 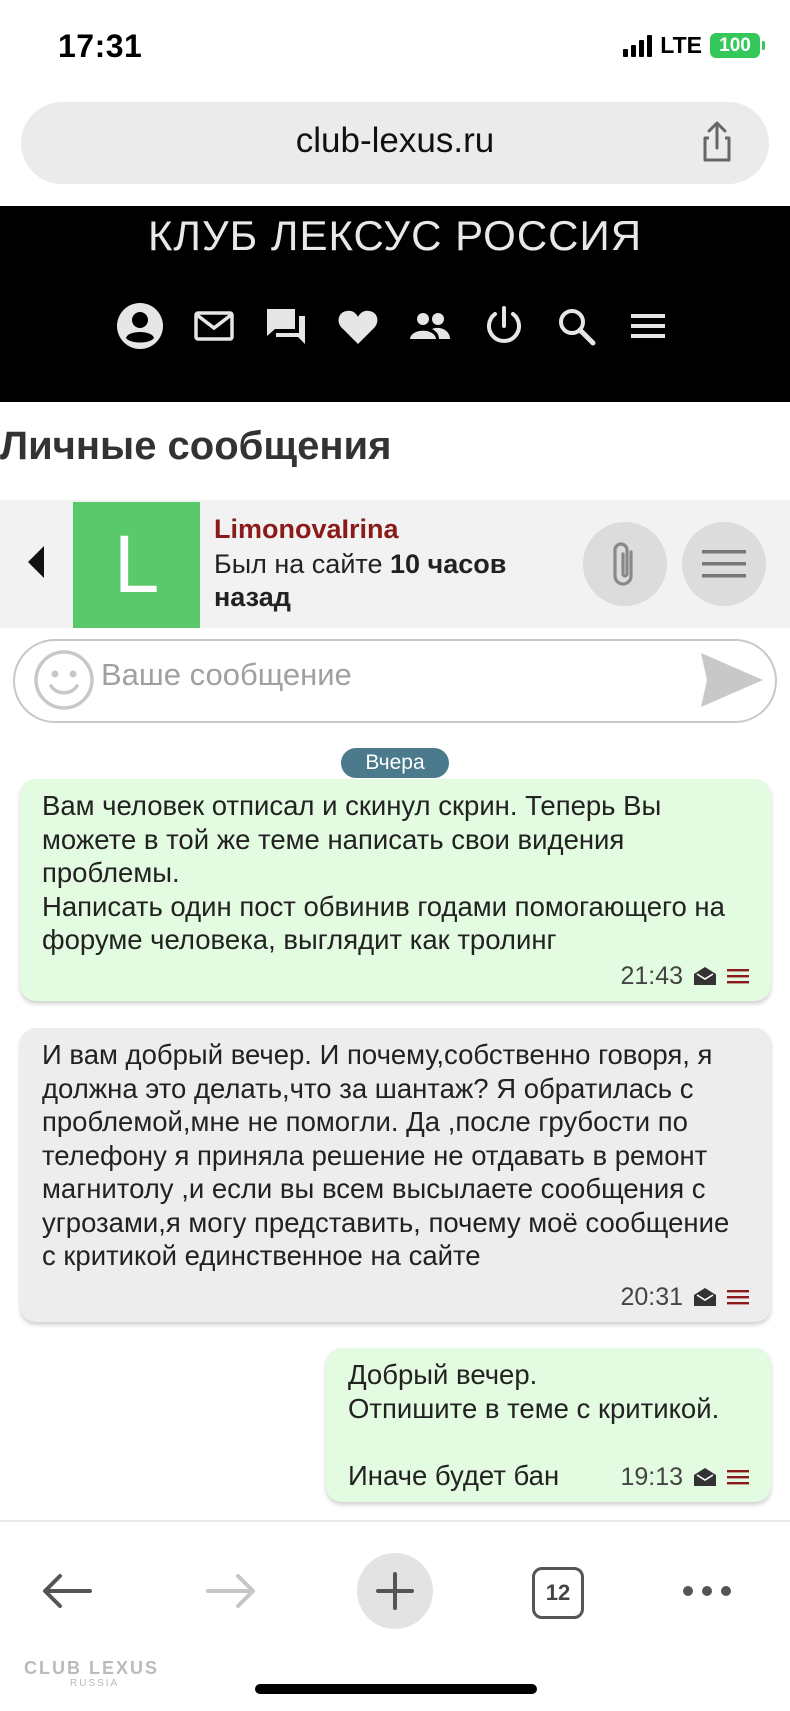 I want to click on chat-icon, so click(x=286, y=326).